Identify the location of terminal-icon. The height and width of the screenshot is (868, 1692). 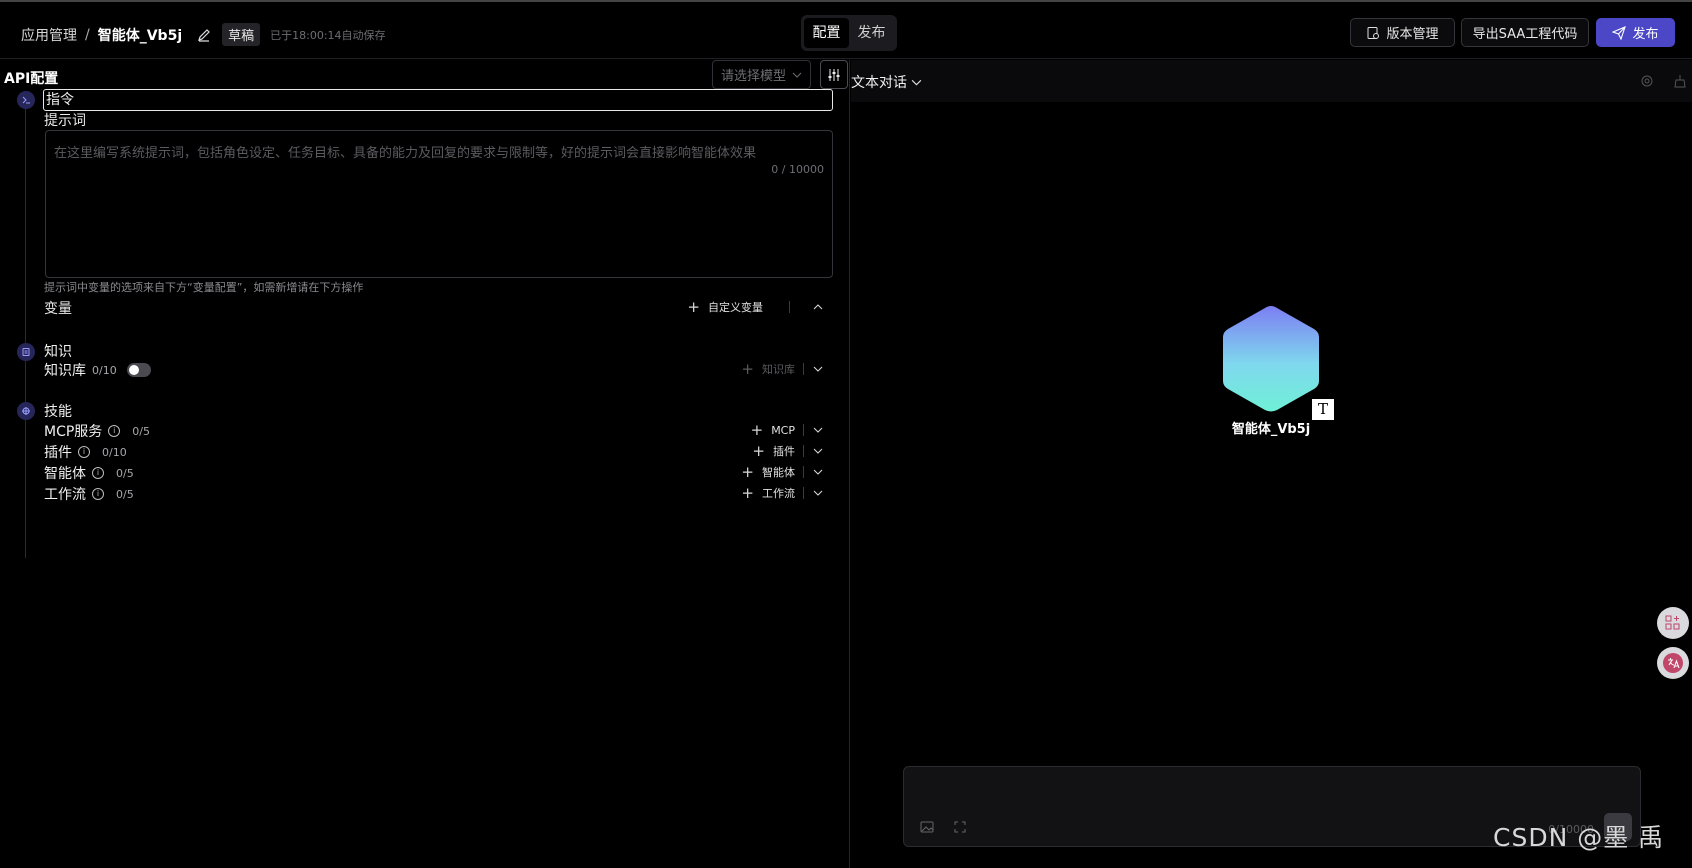
(26, 100).